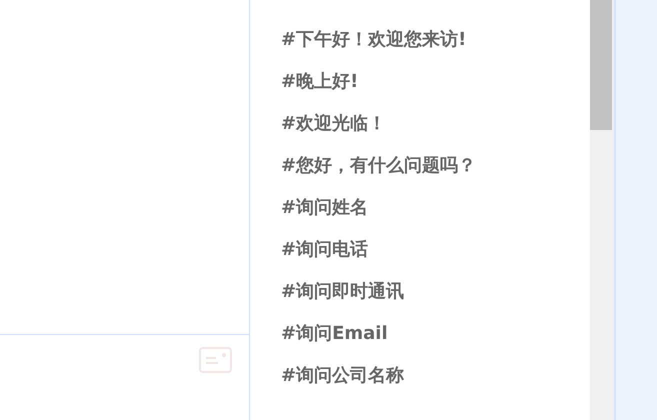  What do you see at coordinates (602, 210) in the screenshot?
I see `scrollbar` at bounding box center [602, 210].